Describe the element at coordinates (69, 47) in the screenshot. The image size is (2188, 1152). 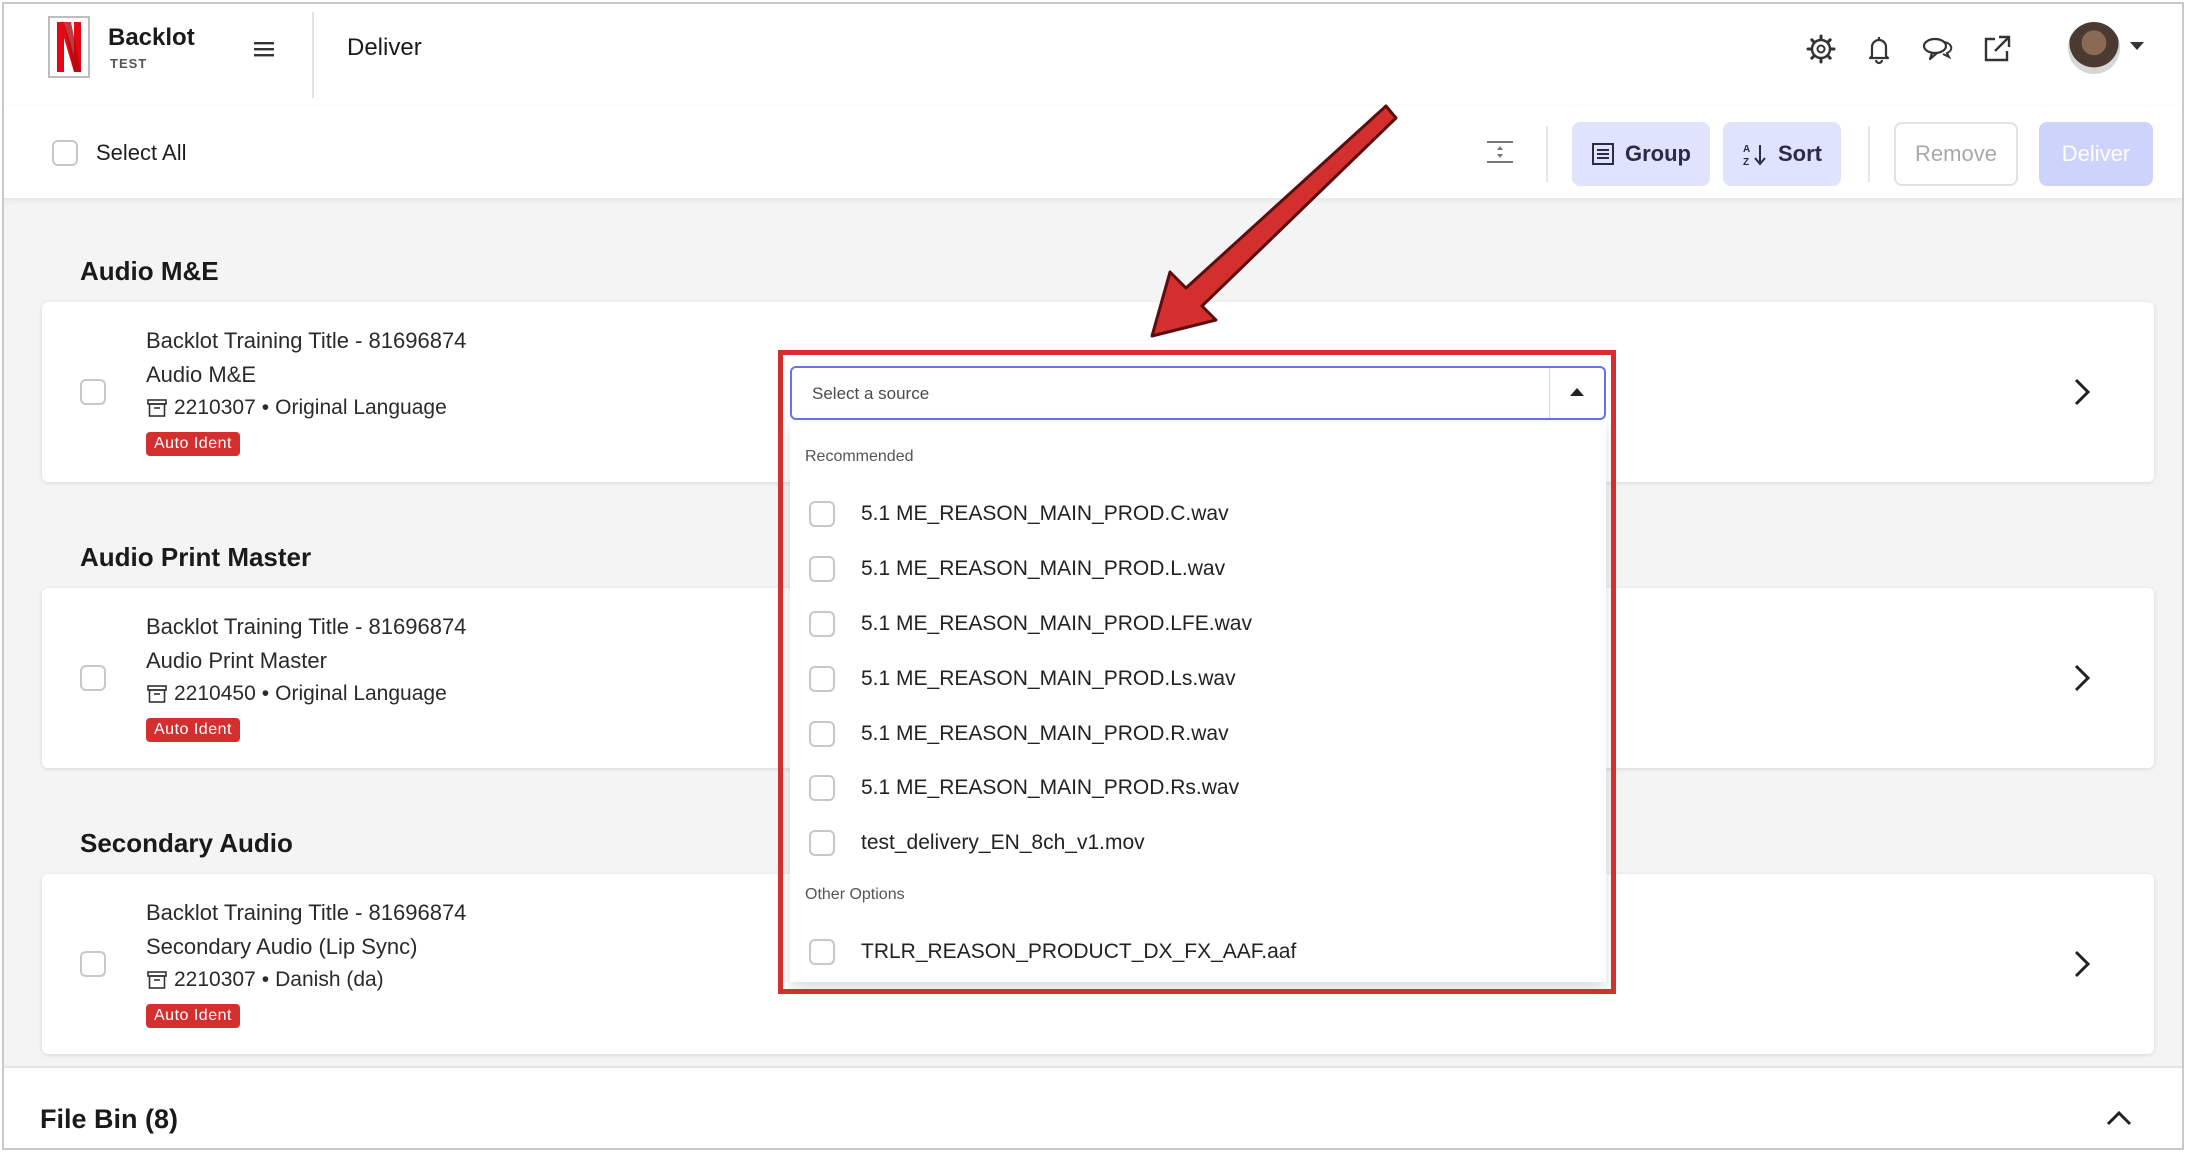
I see `netflix-logo` at that location.